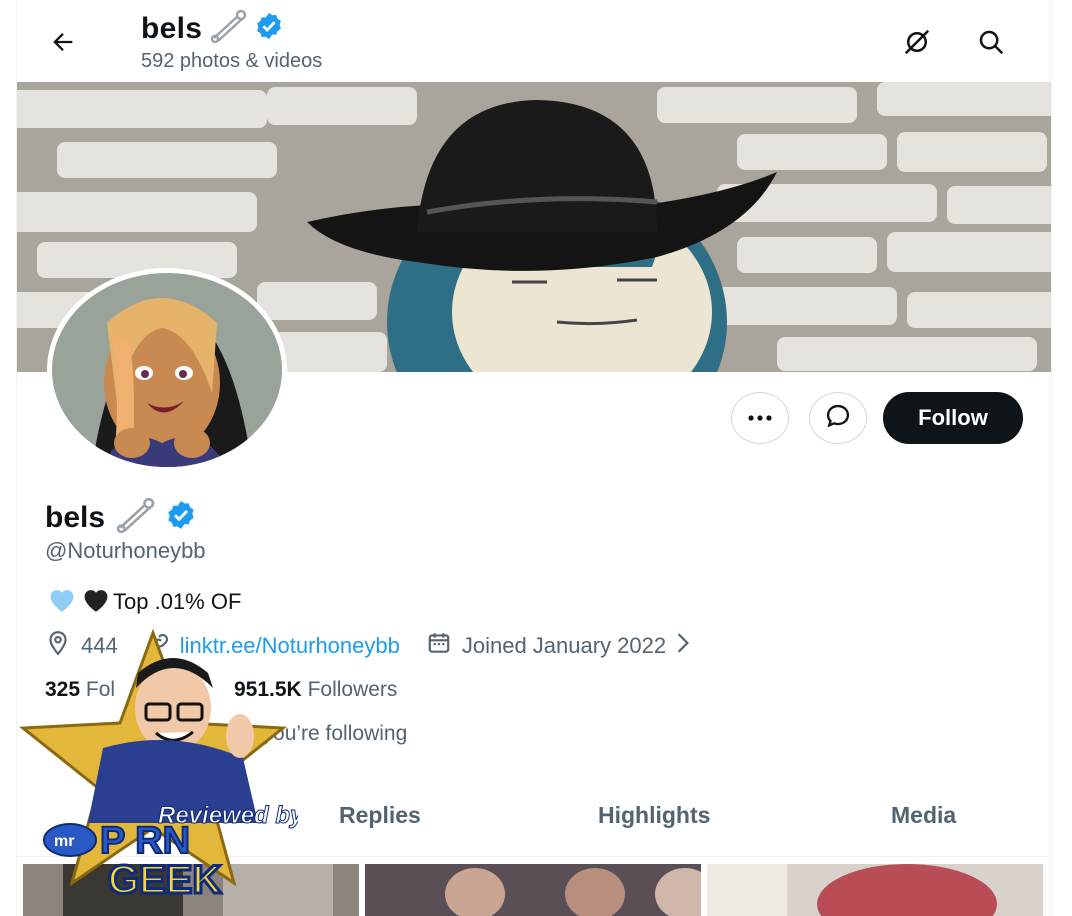 The image size is (1072, 916). Describe the element at coordinates (439, 646) in the screenshot. I see `calendar-icon` at that location.